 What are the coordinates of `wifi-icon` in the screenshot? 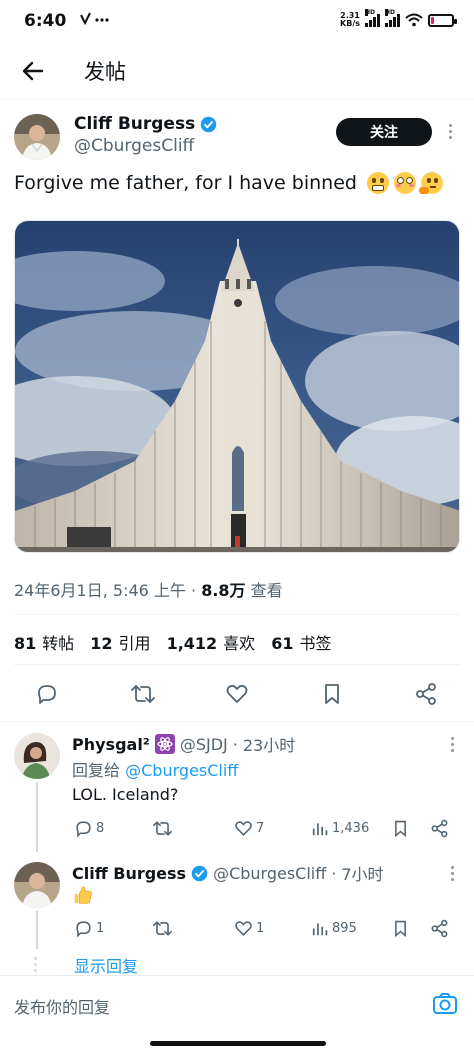 It's located at (414, 20).